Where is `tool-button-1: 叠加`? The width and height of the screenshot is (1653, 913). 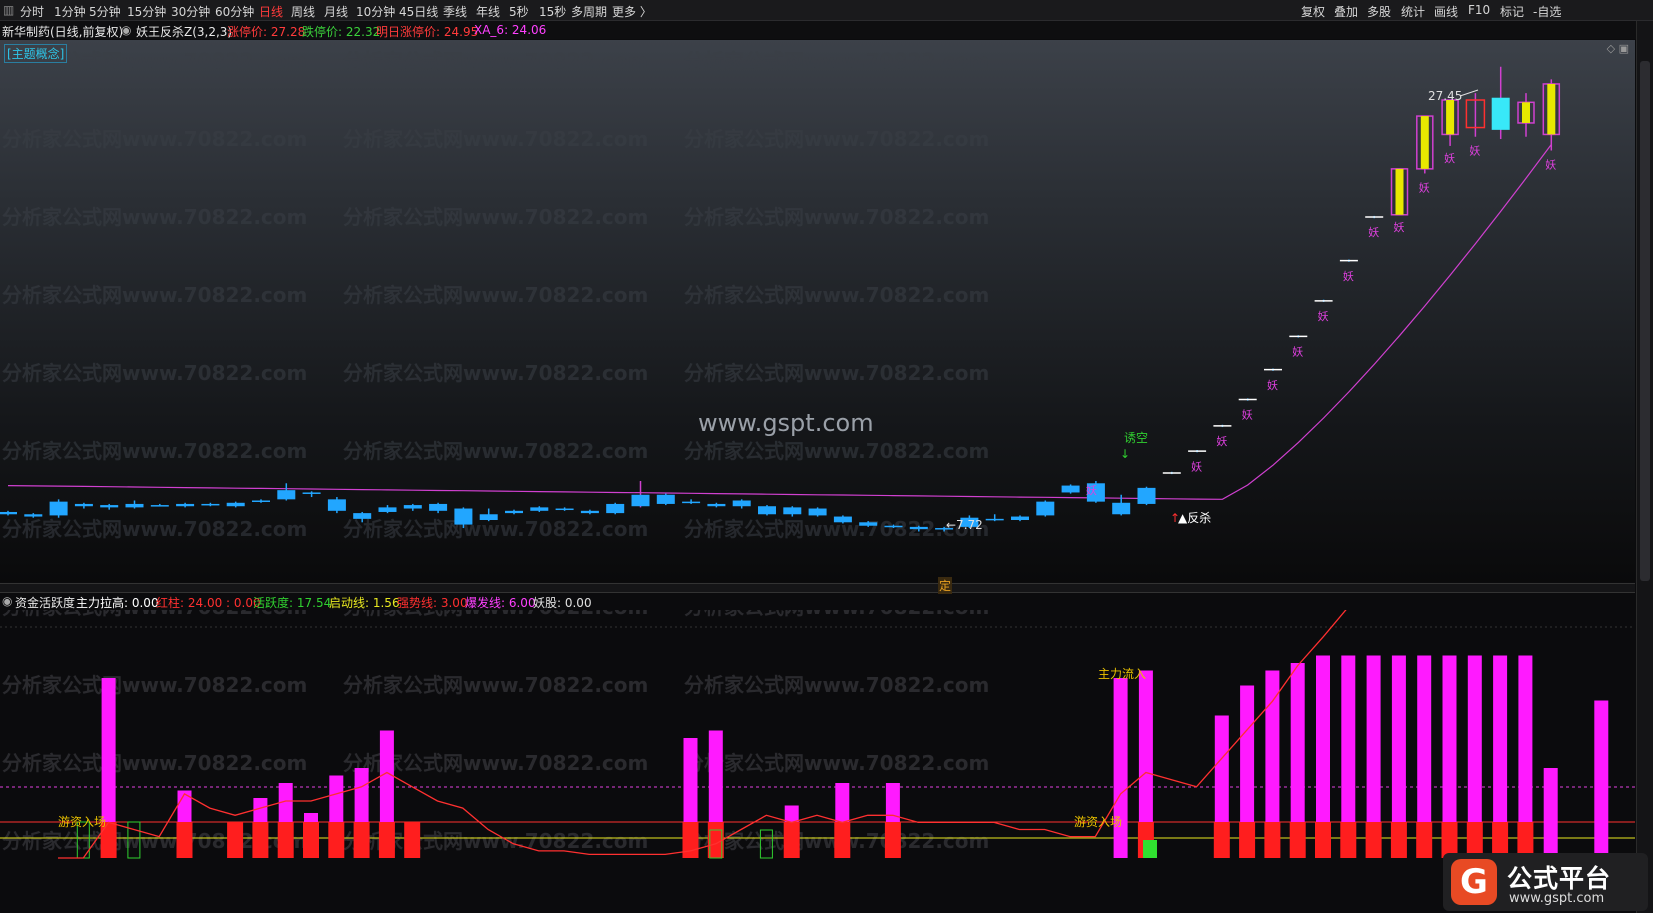 tool-button-1: 叠加 is located at coordinates (1346, 11).